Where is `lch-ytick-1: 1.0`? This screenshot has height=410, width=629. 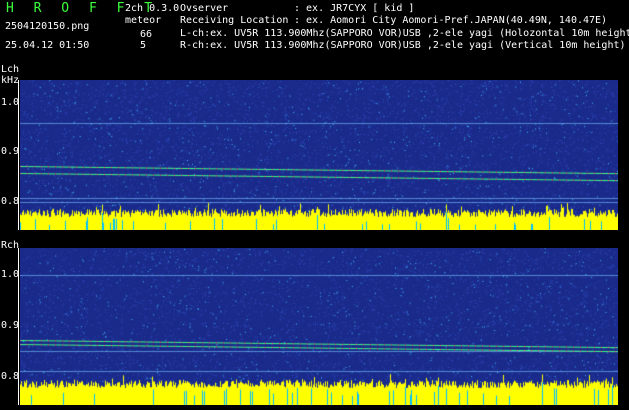
lch-ytick-1: 1.0 is located at coordinates (10, 102).